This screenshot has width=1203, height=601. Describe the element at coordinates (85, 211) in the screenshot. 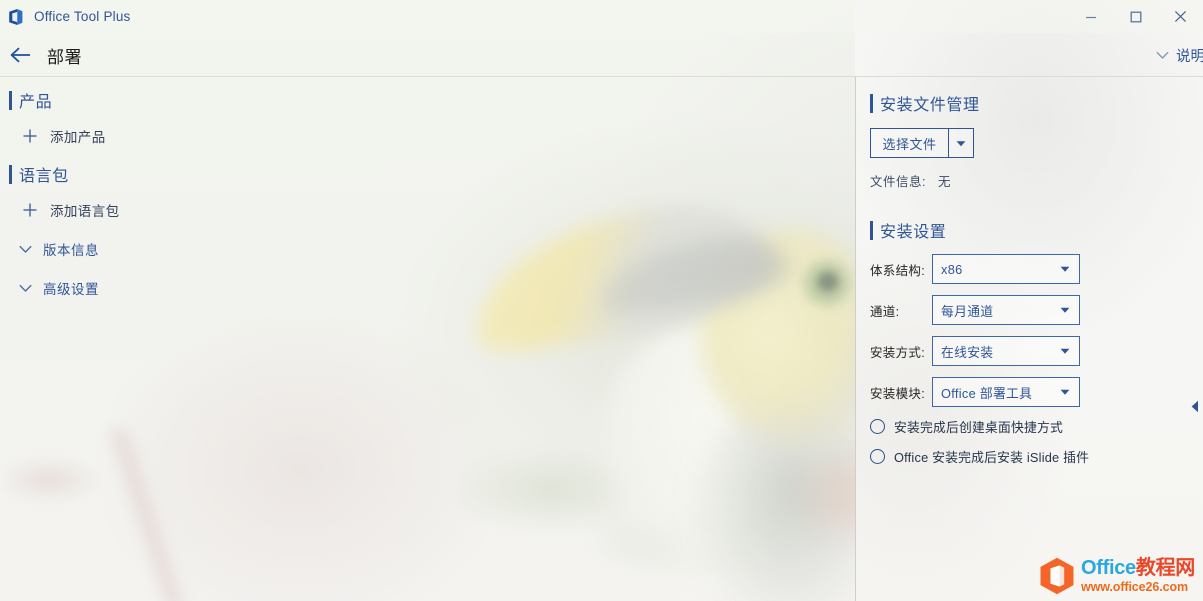

I see `add-language-pack-label: 添加语言包` at that location.